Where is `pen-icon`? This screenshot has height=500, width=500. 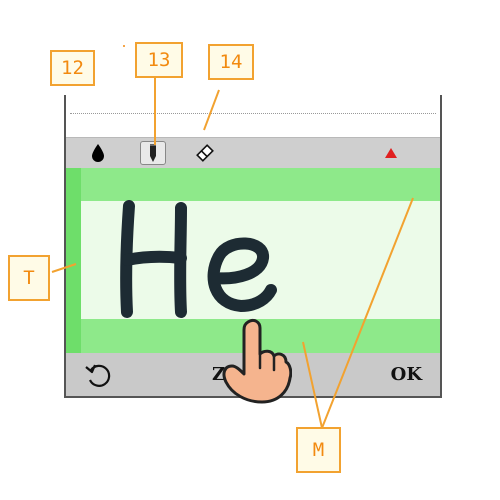
pen-icon is located at coordinates (153, 153).